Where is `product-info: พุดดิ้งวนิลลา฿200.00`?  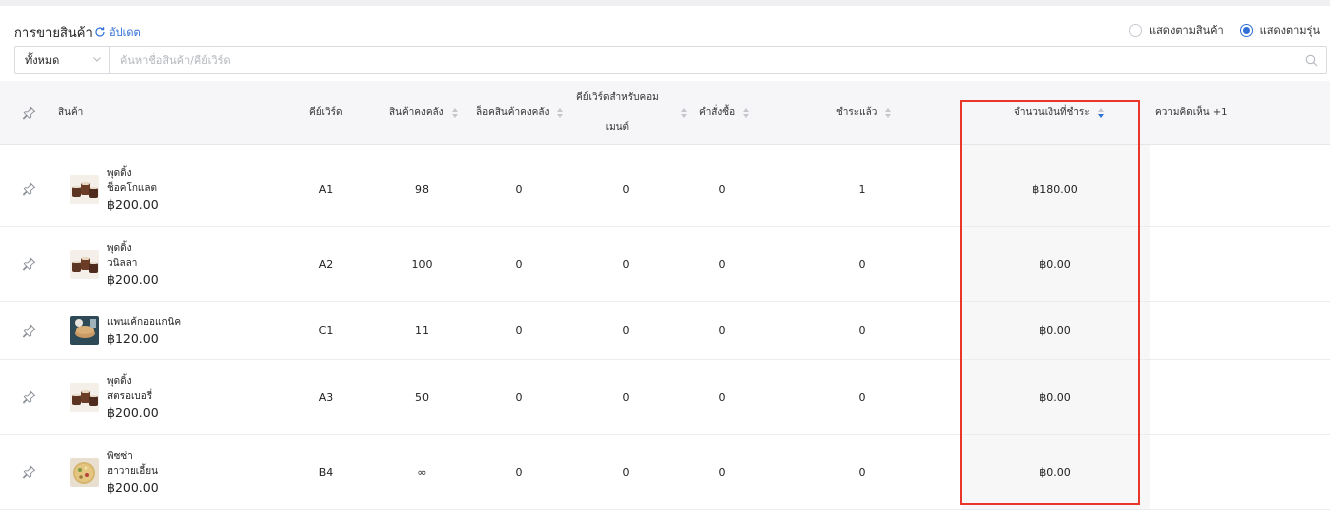
product-info: พุดดิ้งวนิลลา฿200.00 is located at coordinates (133, 264).